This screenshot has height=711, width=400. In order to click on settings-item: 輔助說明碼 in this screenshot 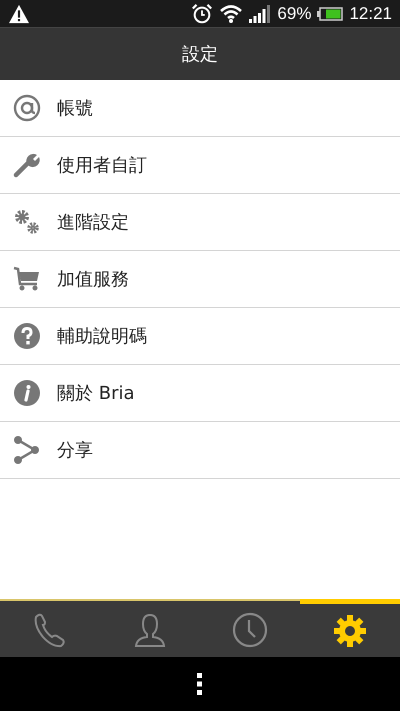, I will do `click(200, 336)`.